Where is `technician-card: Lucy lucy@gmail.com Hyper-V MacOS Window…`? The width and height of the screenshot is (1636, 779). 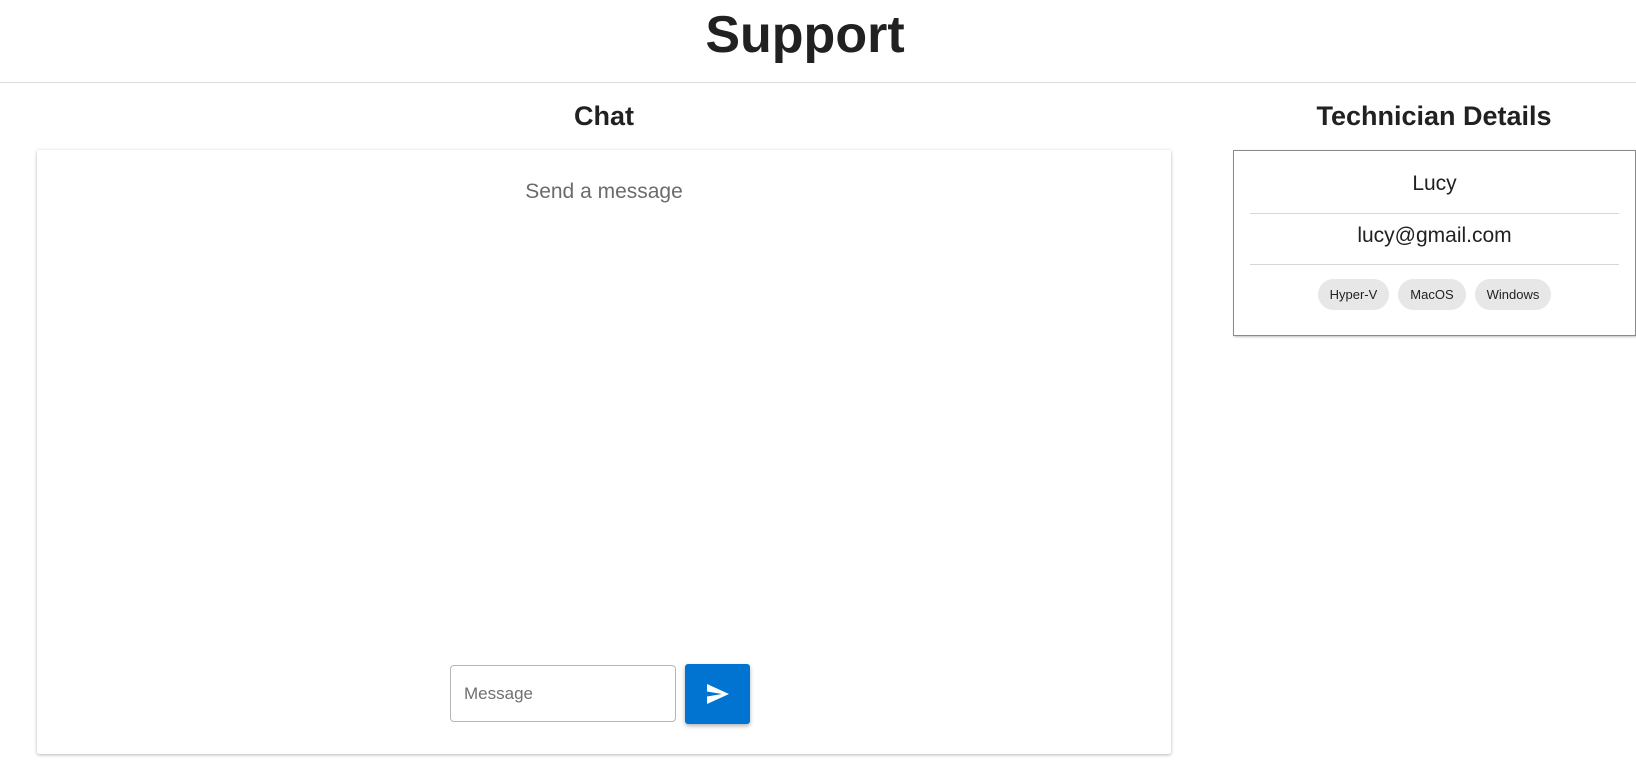 technician-card: Lucy lucy@gmail.com Hyper-V MacOS Window… is located at coordinates (1434, 243).